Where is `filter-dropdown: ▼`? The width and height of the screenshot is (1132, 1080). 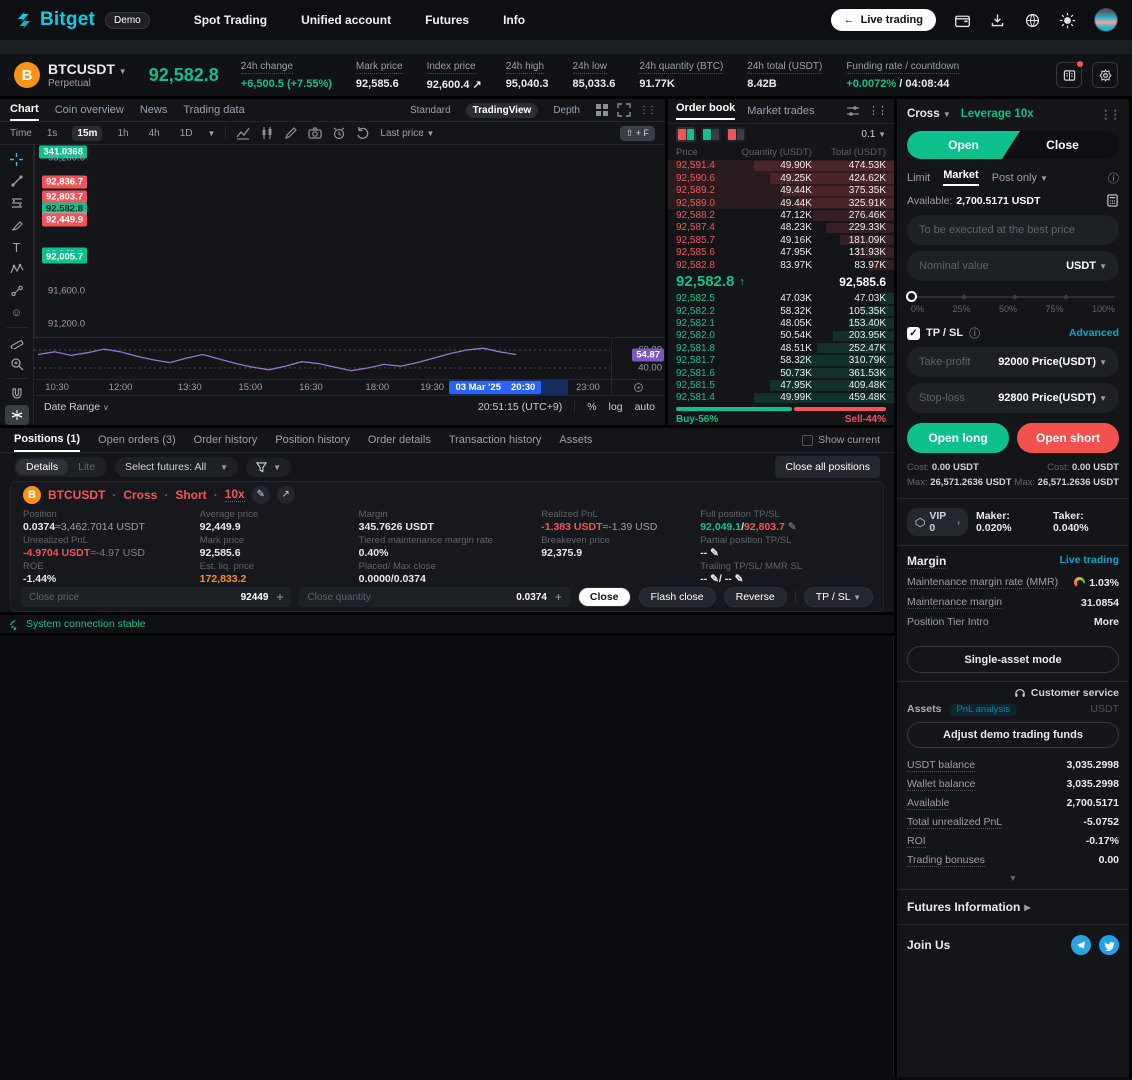
filter-dropdown: ▼ is located at coordinates (269, 467).